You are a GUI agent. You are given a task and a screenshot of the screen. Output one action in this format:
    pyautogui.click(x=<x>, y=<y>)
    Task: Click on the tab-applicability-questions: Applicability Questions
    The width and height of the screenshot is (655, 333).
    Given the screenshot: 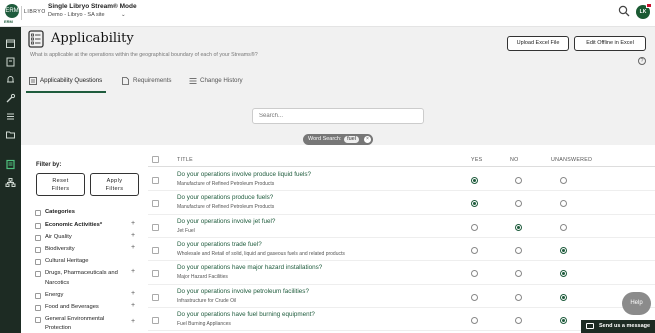 What is the action you would take?
    pyautogui.click(x=71, y=80)
    